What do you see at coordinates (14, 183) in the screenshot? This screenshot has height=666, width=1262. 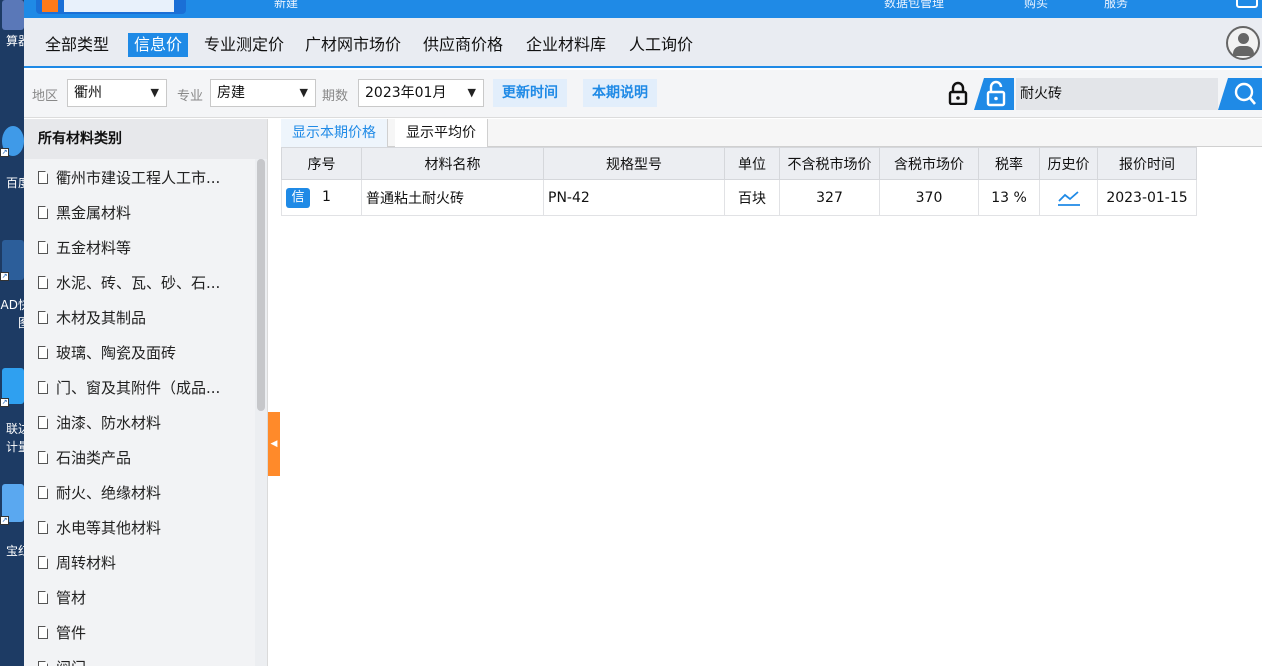 I see `desktop-shortcut-label: 百度` at bounding box center [14, 183].